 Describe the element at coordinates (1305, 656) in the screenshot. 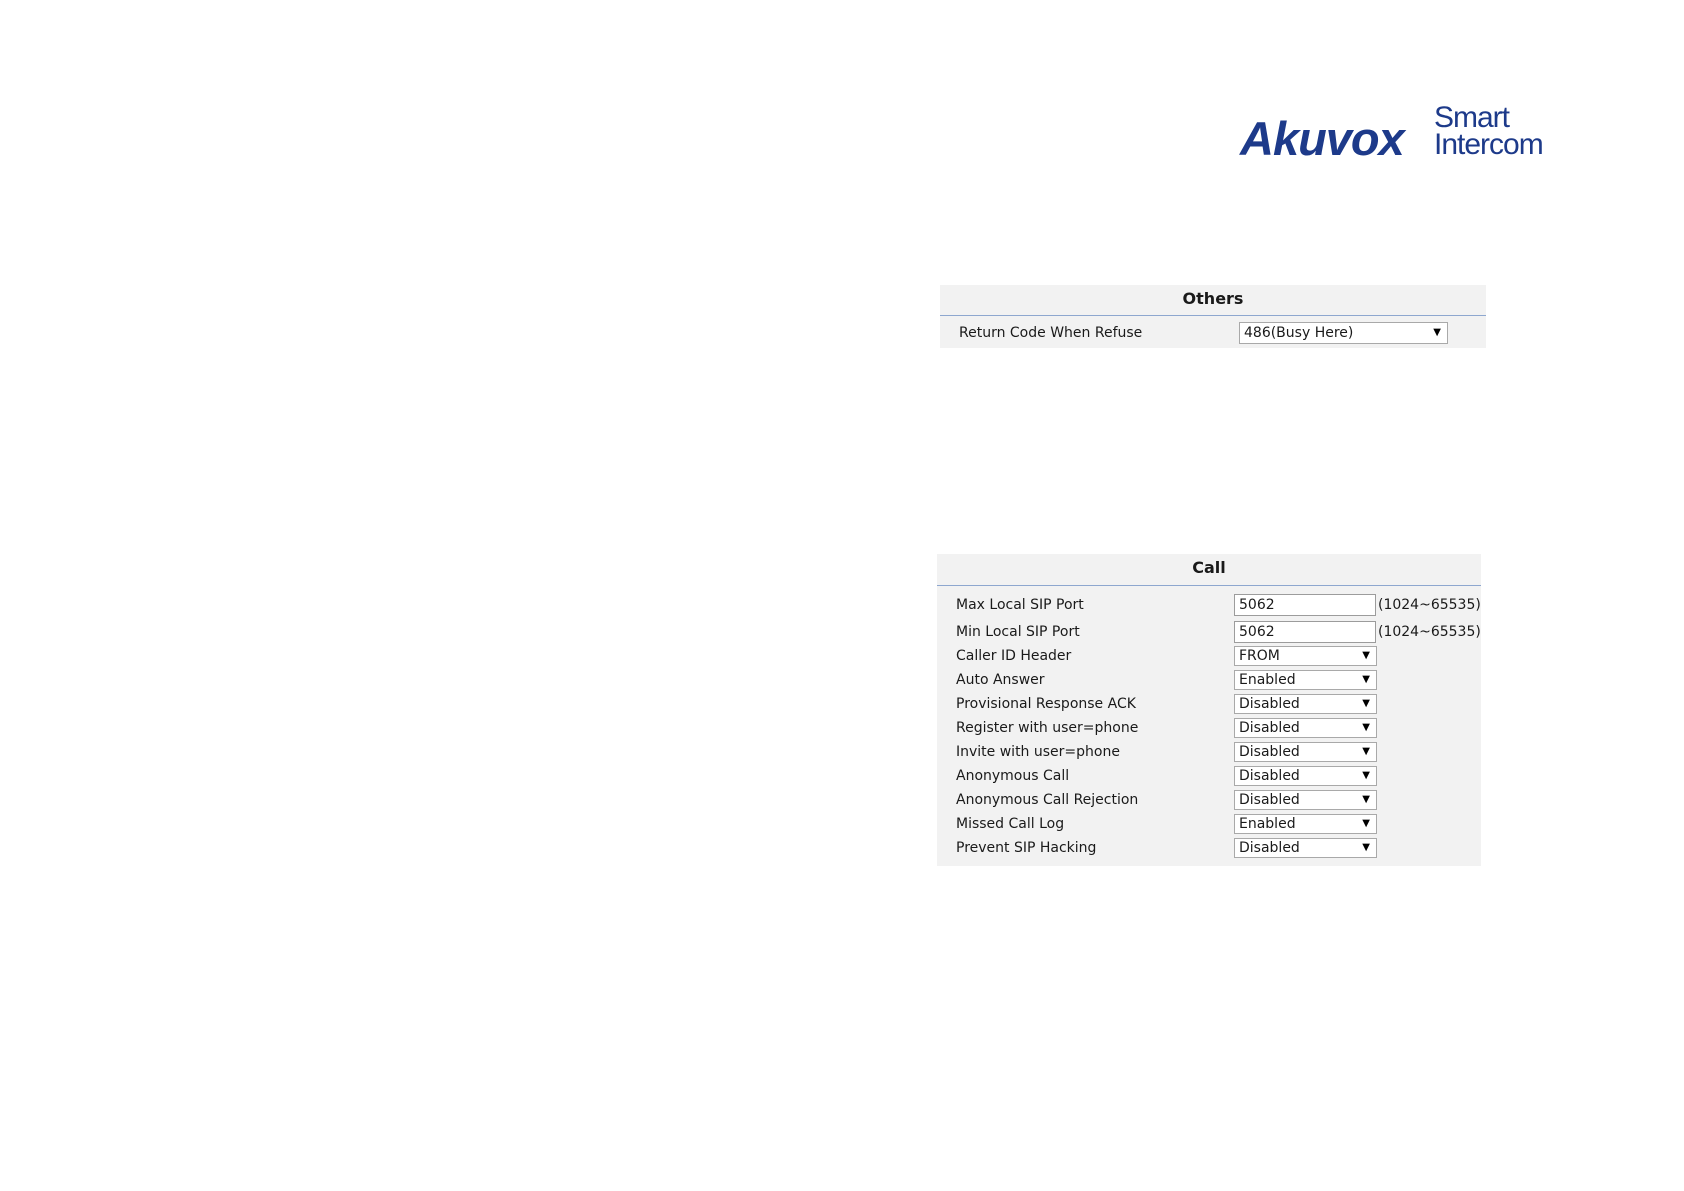

I see `caller-id-header-select: FROM ▼` at that location.